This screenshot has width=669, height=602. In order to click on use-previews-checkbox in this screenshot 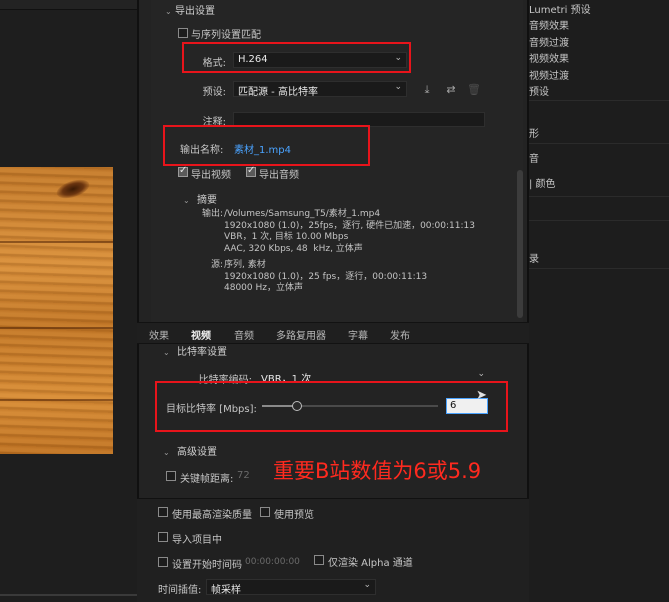, I will do `click(265, 512)`.